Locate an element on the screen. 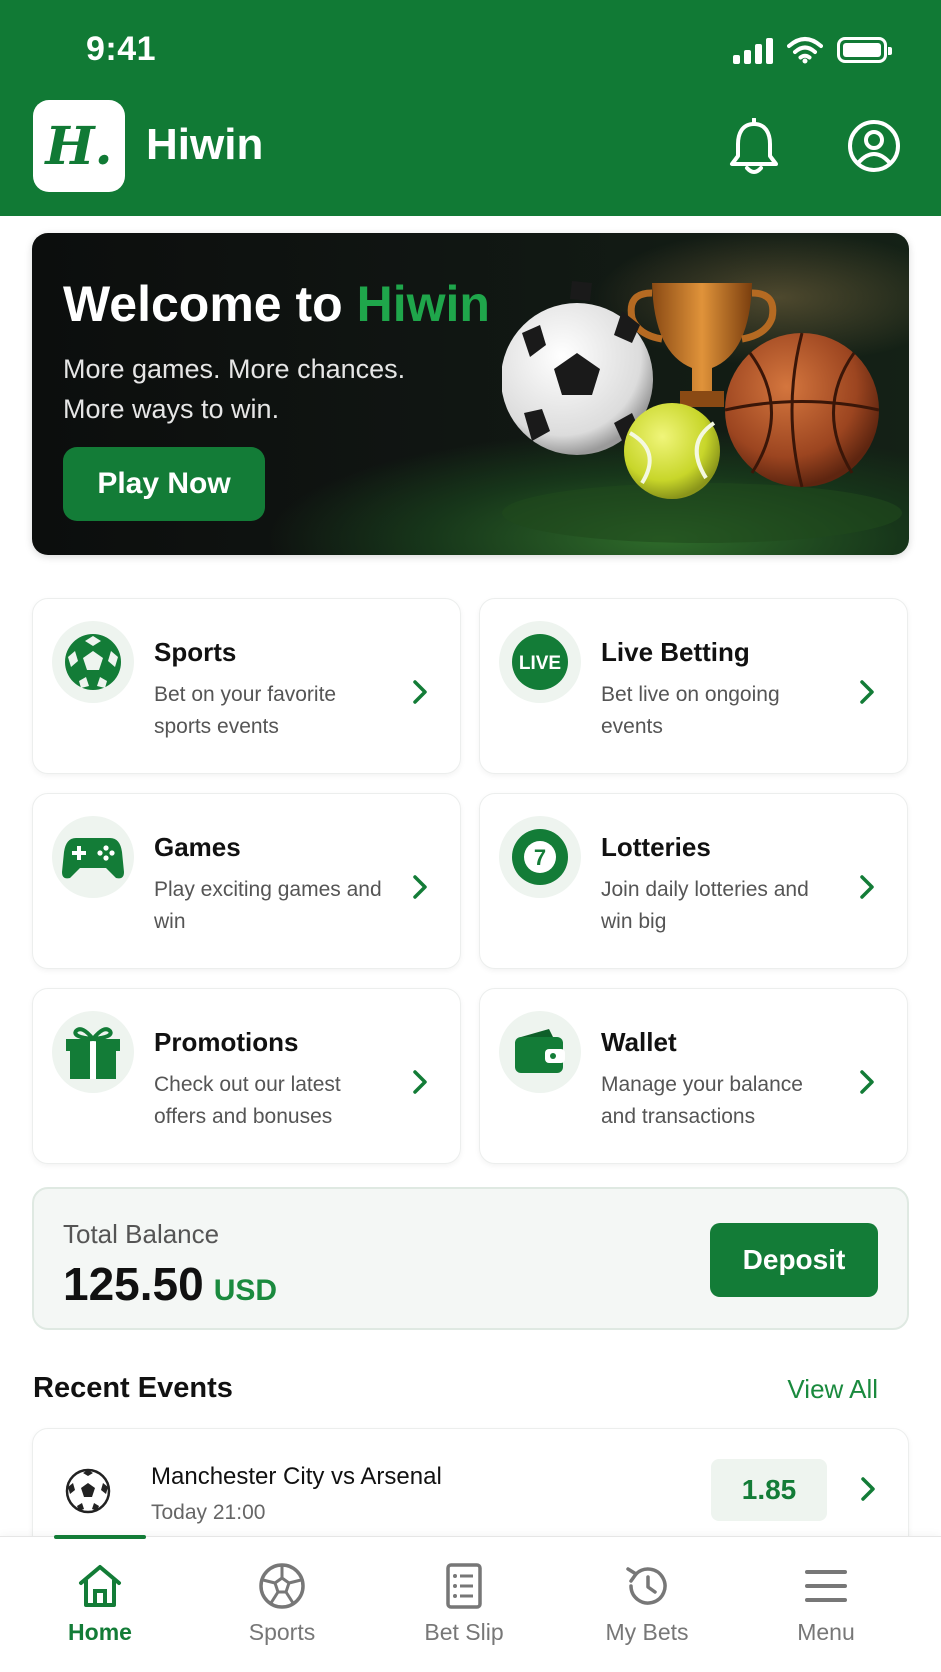 The height and width of the screenshot is (1672, 941). live-badge-text: LIVE is located at coordinates (540, 663).